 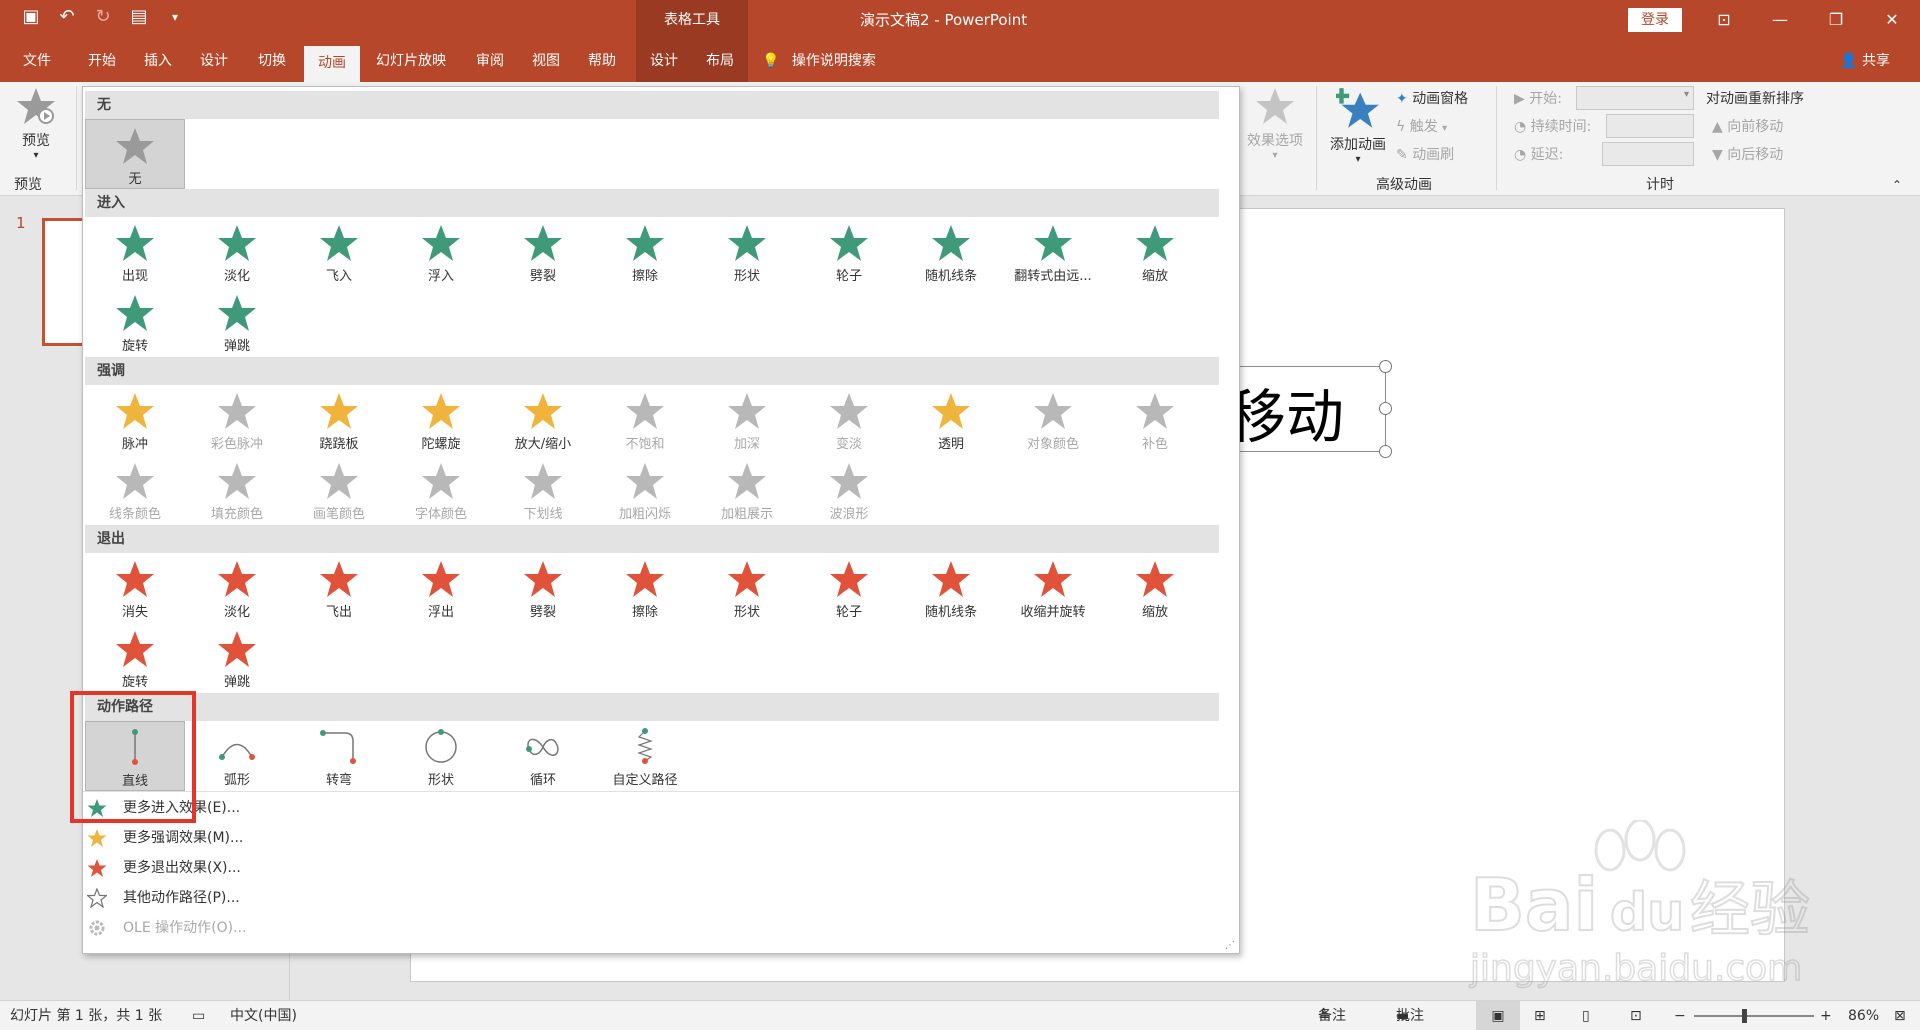 I want to click on exit-effect: 消失, so click(x=135, y=588).